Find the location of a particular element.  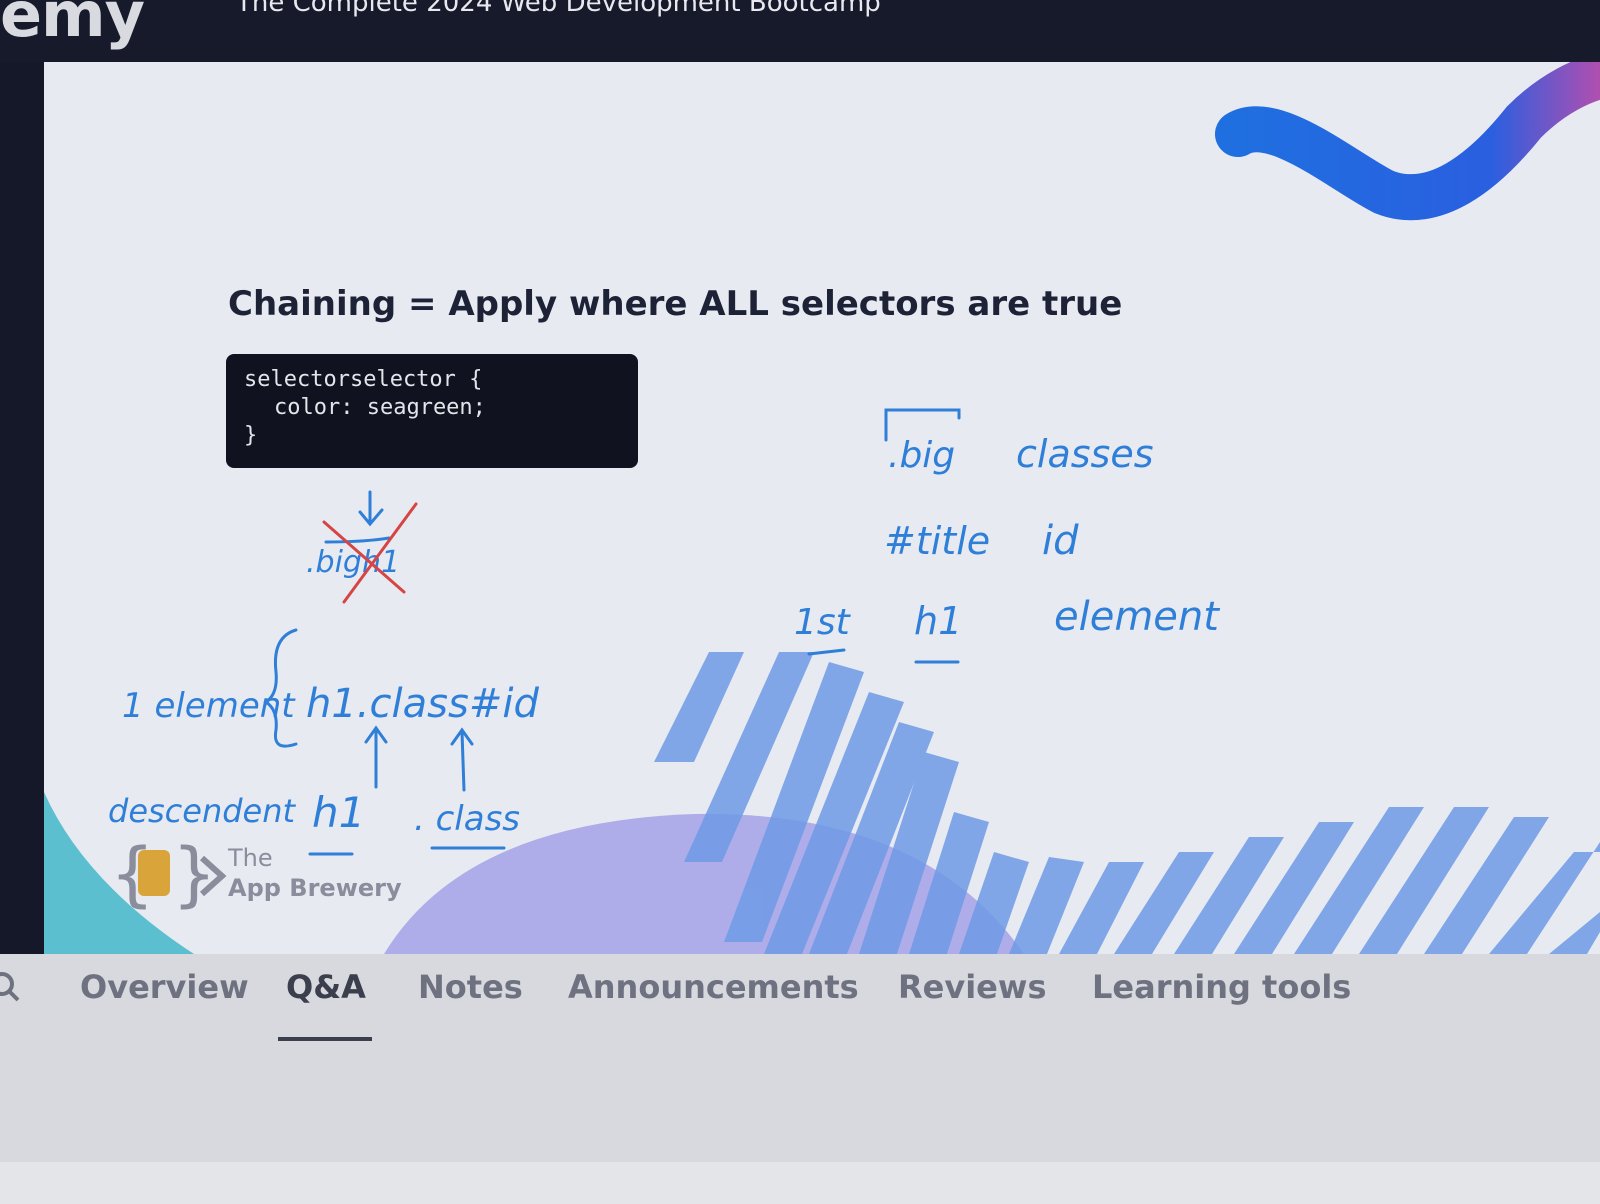

content-area-edge is located at coordinates (800, 1183).